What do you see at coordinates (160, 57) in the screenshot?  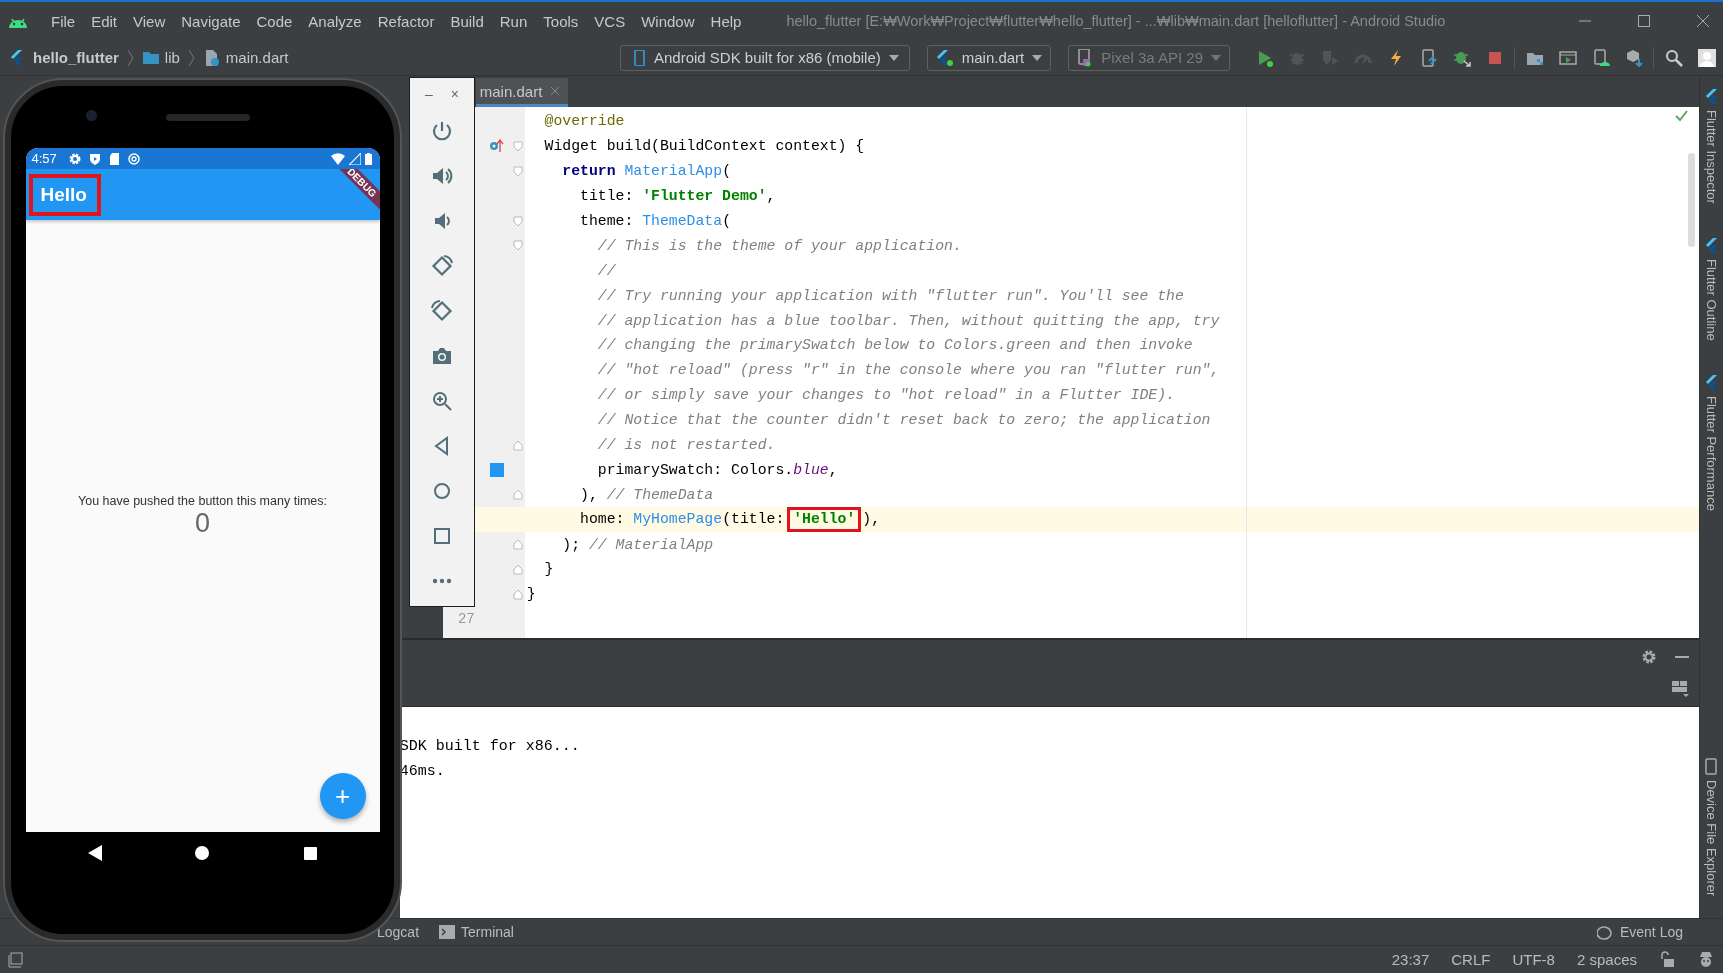 I see `breadcrumb: lib` at bounding box center [160, 57].